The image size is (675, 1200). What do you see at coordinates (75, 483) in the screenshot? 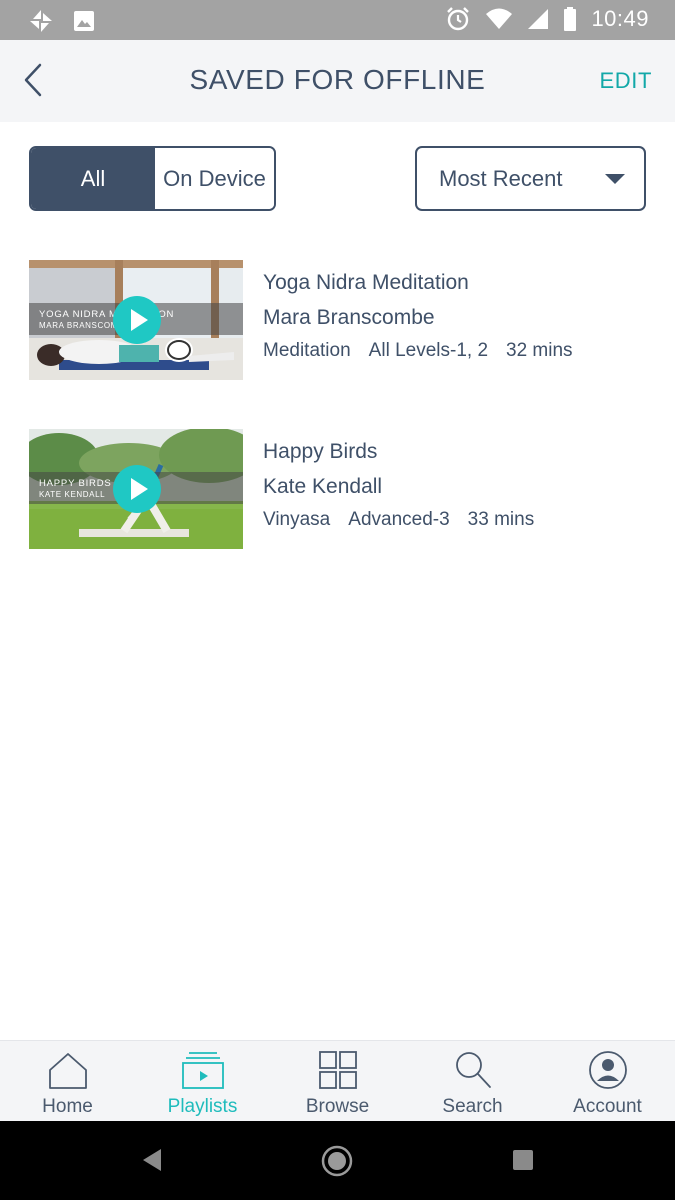
I see `thumbnail-title: HAPPY BIRDS` at bounding box center [75, 483].